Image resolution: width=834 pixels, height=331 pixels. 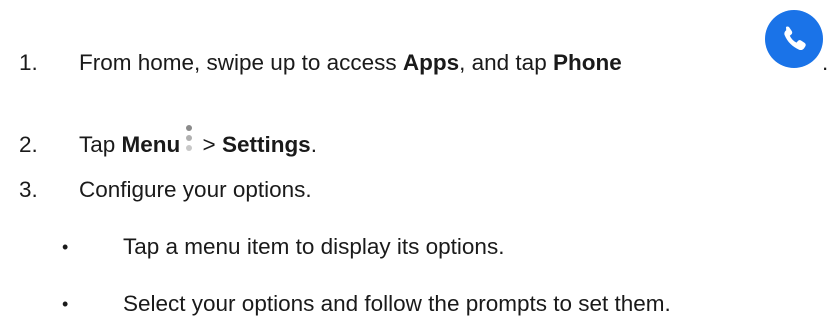 I want to click on step-1-period: ., so click(x=825, y=62).